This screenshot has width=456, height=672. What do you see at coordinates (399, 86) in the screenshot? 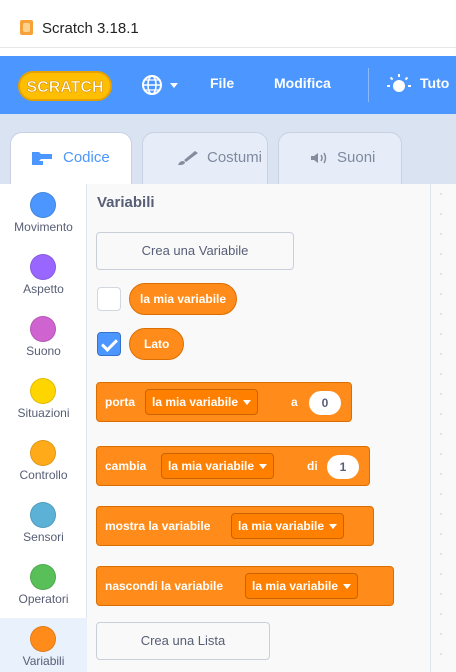
I see `tutorials-lightbulb-icon` at bounding box center [399, 86].